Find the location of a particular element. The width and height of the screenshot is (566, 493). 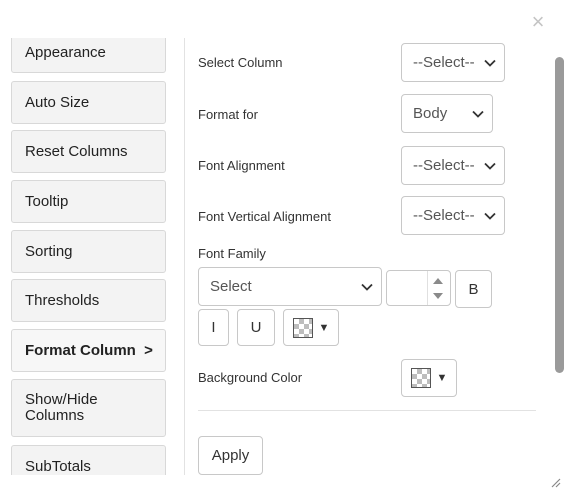

resize-handle-icon is located at coordinates (555, 482).